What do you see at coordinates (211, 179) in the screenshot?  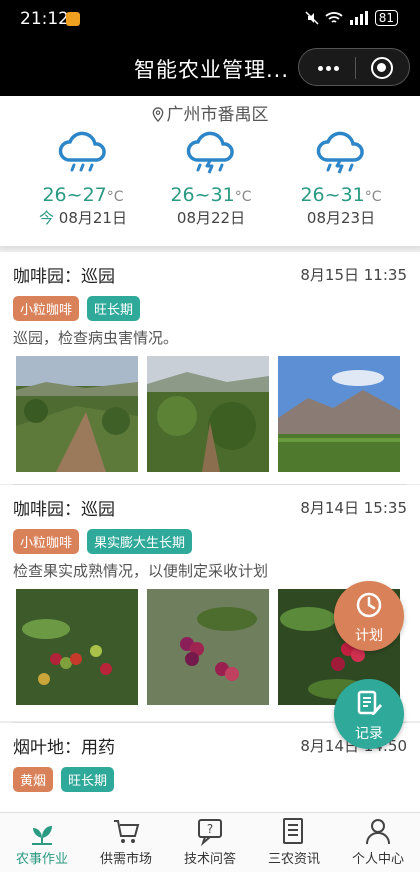 I see `weather-day-2: 26~31°C 08月22日` at bounding box center [211, 179].